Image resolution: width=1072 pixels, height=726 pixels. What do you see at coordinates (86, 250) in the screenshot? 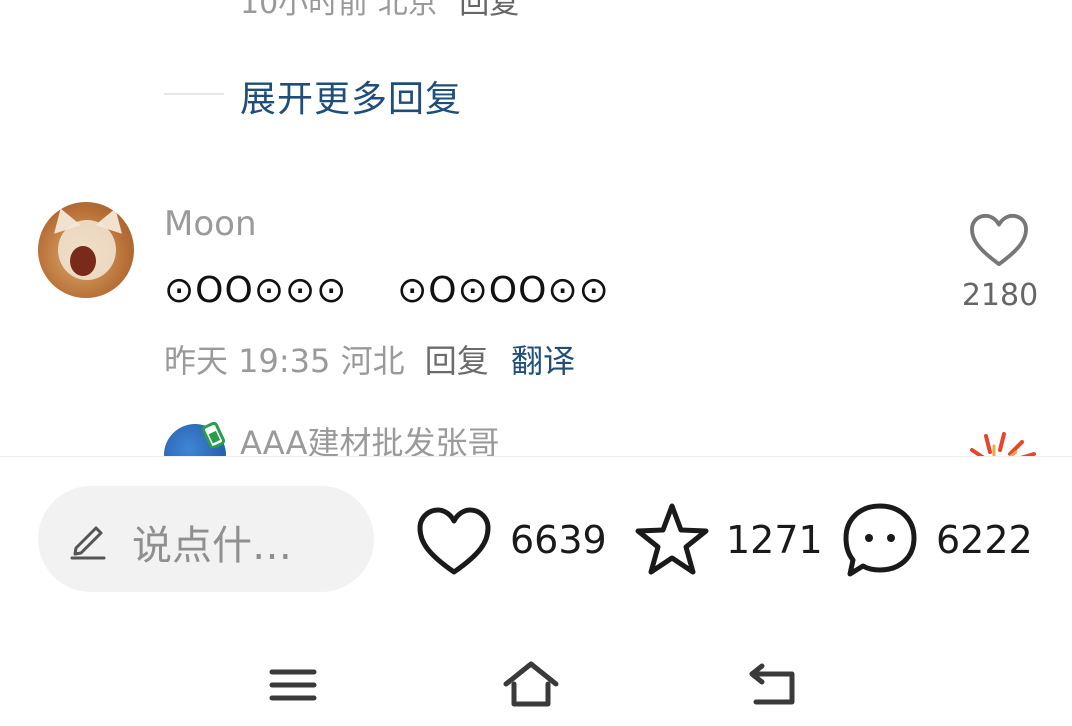
I see `avatar` at bounding box center [86, 250].